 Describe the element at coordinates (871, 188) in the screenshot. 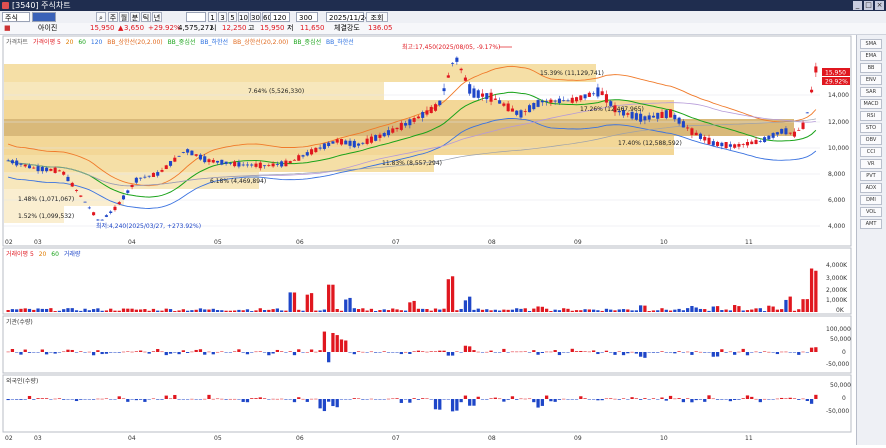

I see `sidebar-tool-adx: ADX` at that location.